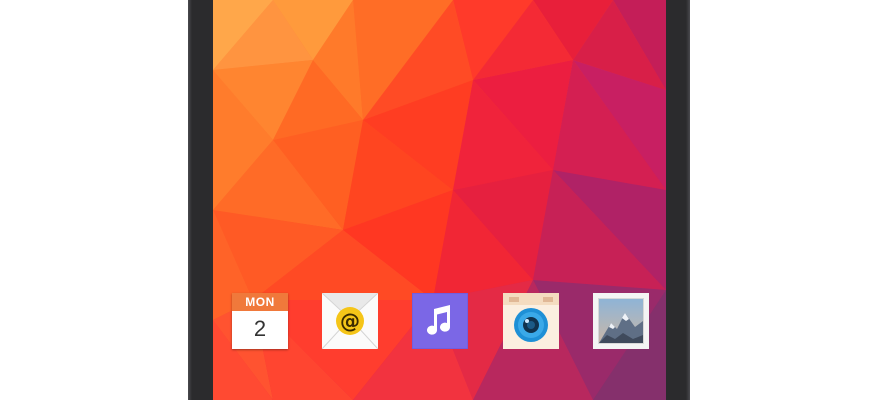  I want to click on email-at-symbol: @, so click(350, 321).